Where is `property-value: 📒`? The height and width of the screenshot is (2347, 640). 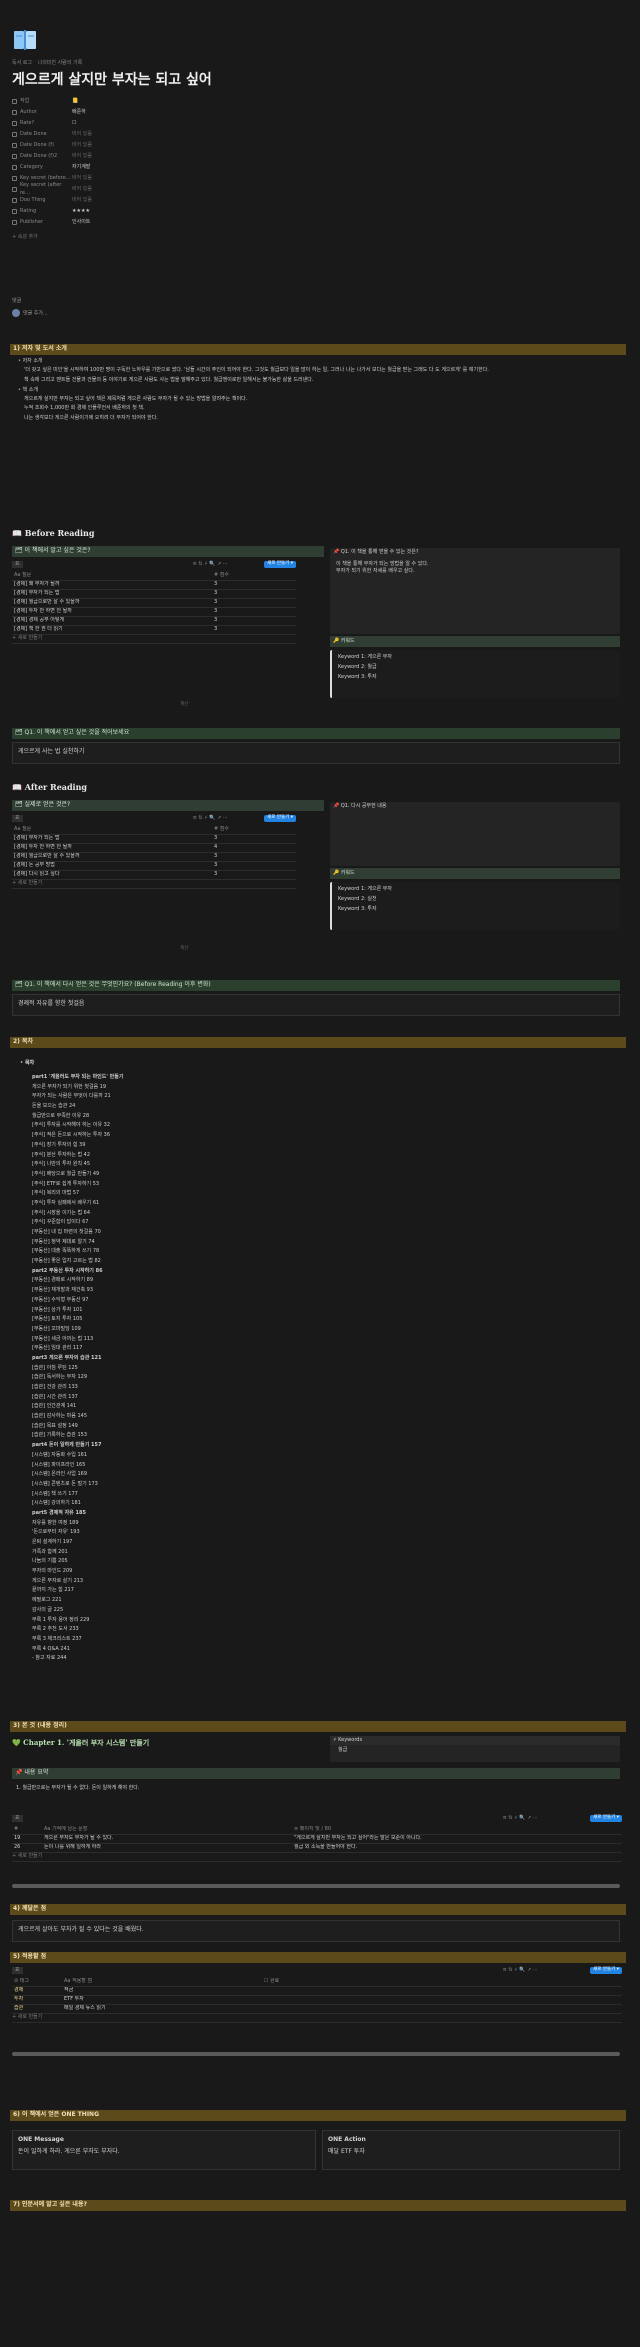 property-value: 📒 is located at coordinates (75, 101).